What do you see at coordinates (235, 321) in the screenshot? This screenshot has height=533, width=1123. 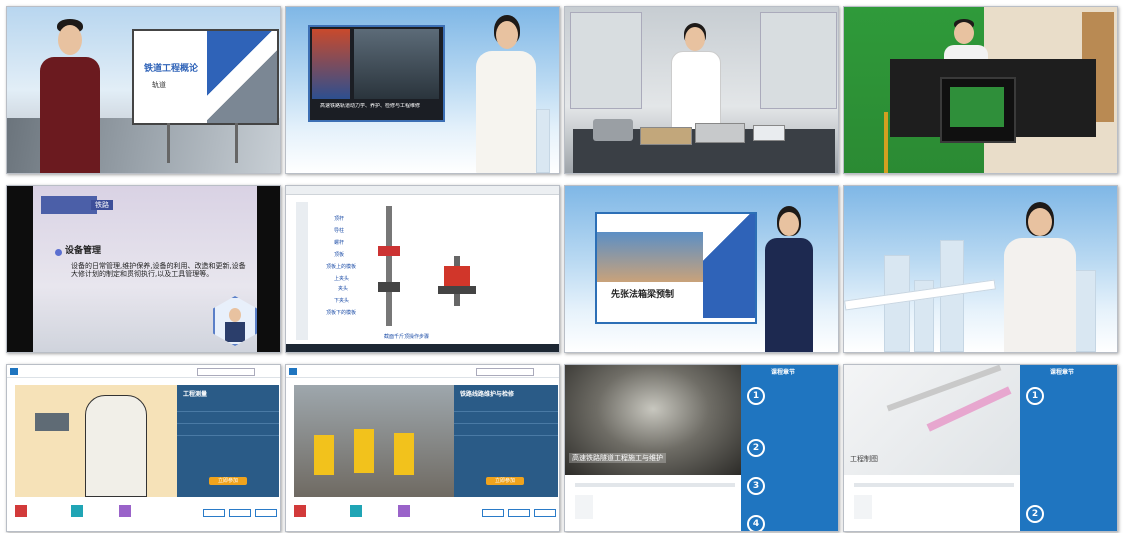 I see `speaker-inset` at bounding box center [235, 321].